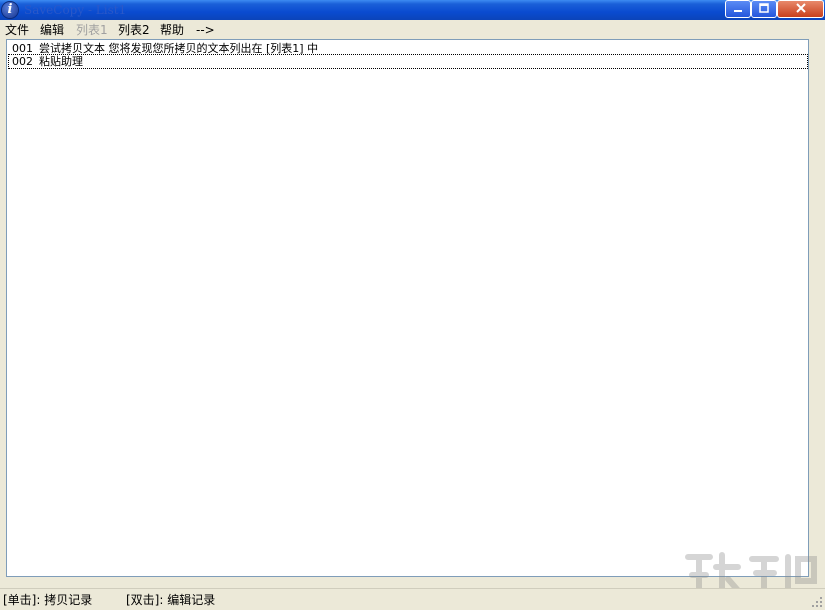 The image size is (825, 610). What do you see at coordinates (412, 29) in the screenshot?
I see `menu-bar: 文件 编辑 列表1 列表2 帮助 -->` at bounding box center [412, 29].